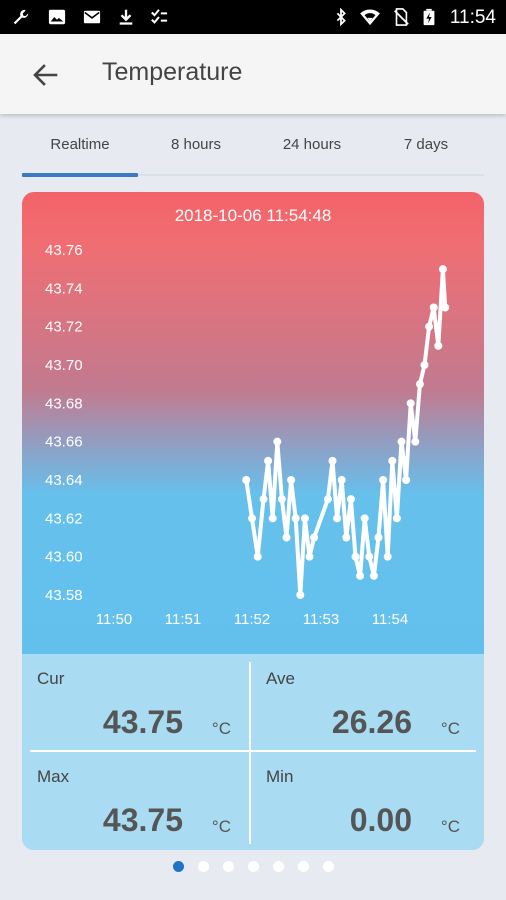  What do you see at coordinates (253, 17) in the screenshot?
I see `status-bar: 11:54` at bounding box center [253, 17].